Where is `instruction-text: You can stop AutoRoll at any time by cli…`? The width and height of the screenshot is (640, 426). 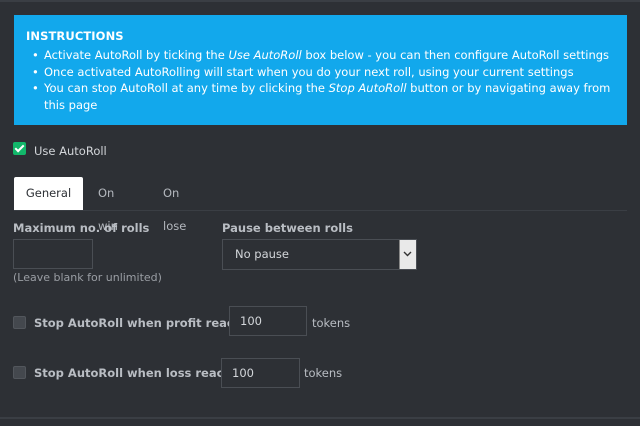 instruction-text: You can stop AutoRoll at any time by cli… is located at coordinates (186, 88).